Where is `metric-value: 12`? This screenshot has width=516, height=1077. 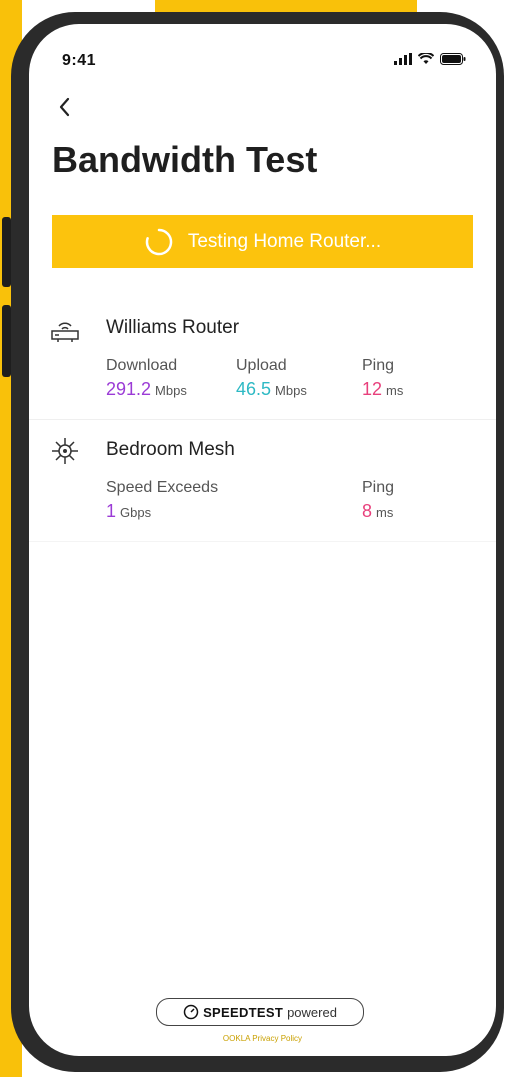
metric-value: 12 is located at coordinates (372, 389).